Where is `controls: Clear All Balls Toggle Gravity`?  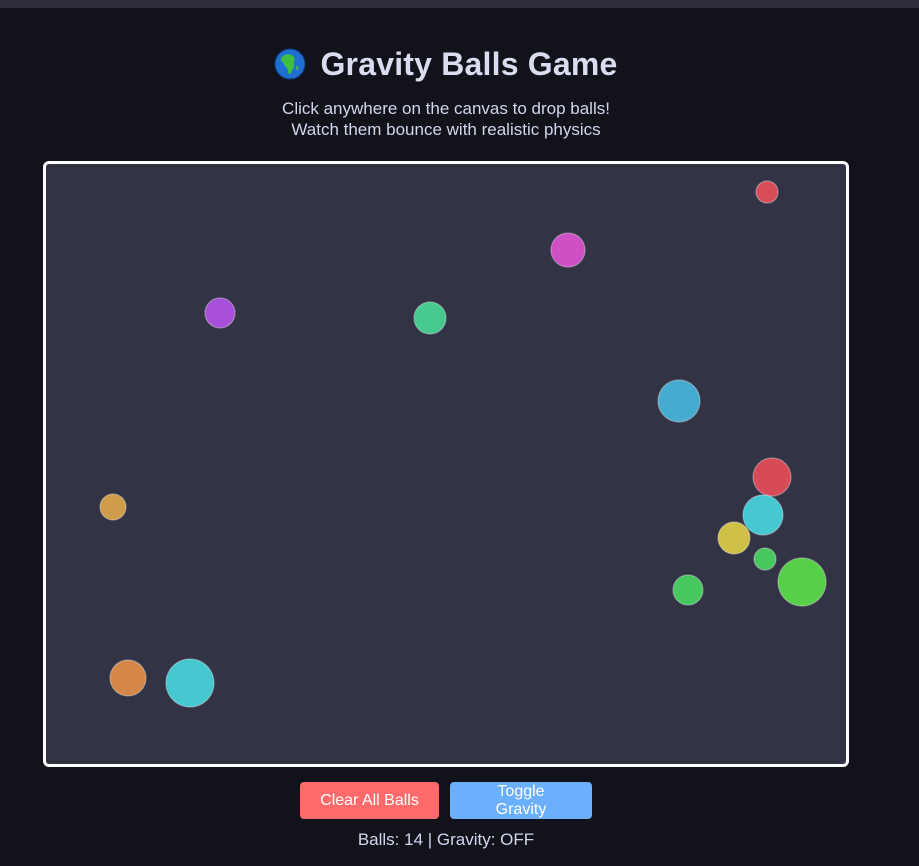 controls: Clear All Balls Toggle Gravity is located at coordinates (446, 800).